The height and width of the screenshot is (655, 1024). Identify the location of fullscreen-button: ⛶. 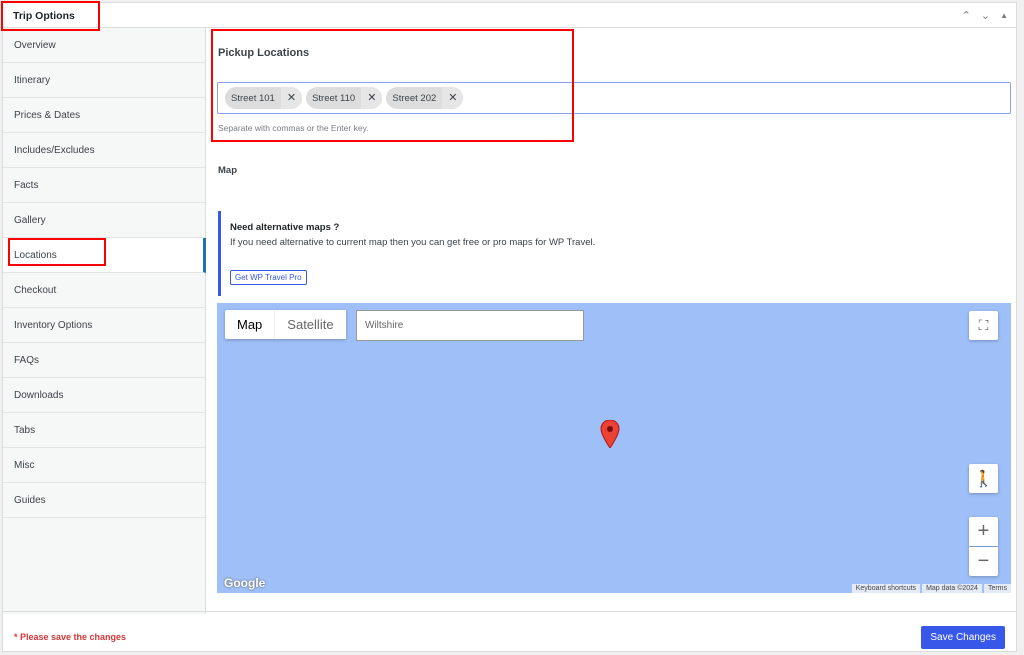
(983, 325).